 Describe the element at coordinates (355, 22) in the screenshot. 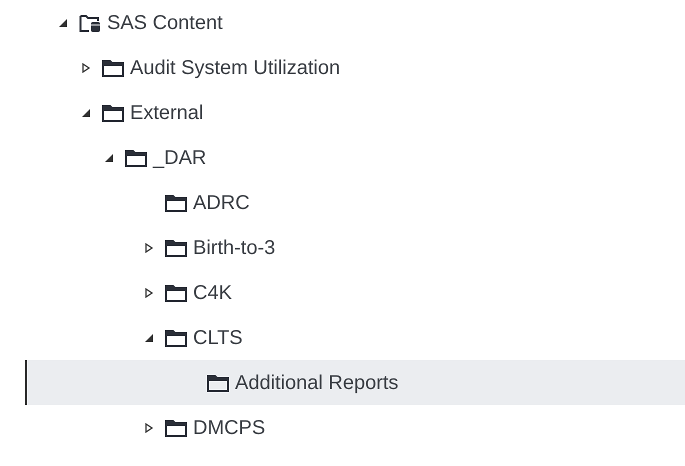

I see `tree-item: SAS Content` at that location.